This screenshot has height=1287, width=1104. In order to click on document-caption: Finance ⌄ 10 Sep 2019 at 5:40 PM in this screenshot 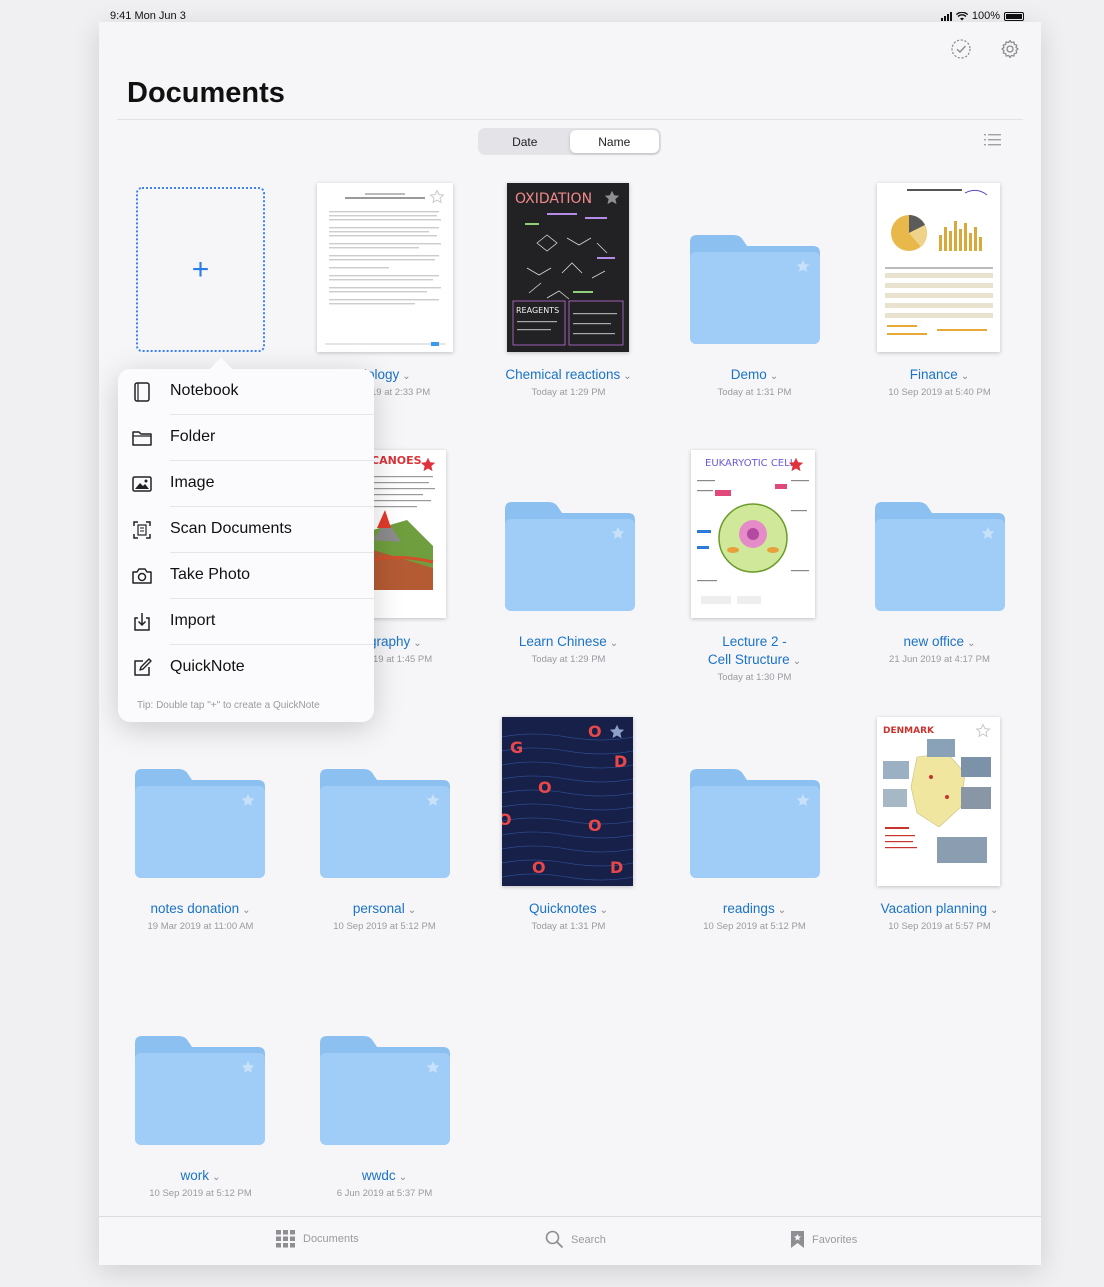, I will do `click(939, 382)`.